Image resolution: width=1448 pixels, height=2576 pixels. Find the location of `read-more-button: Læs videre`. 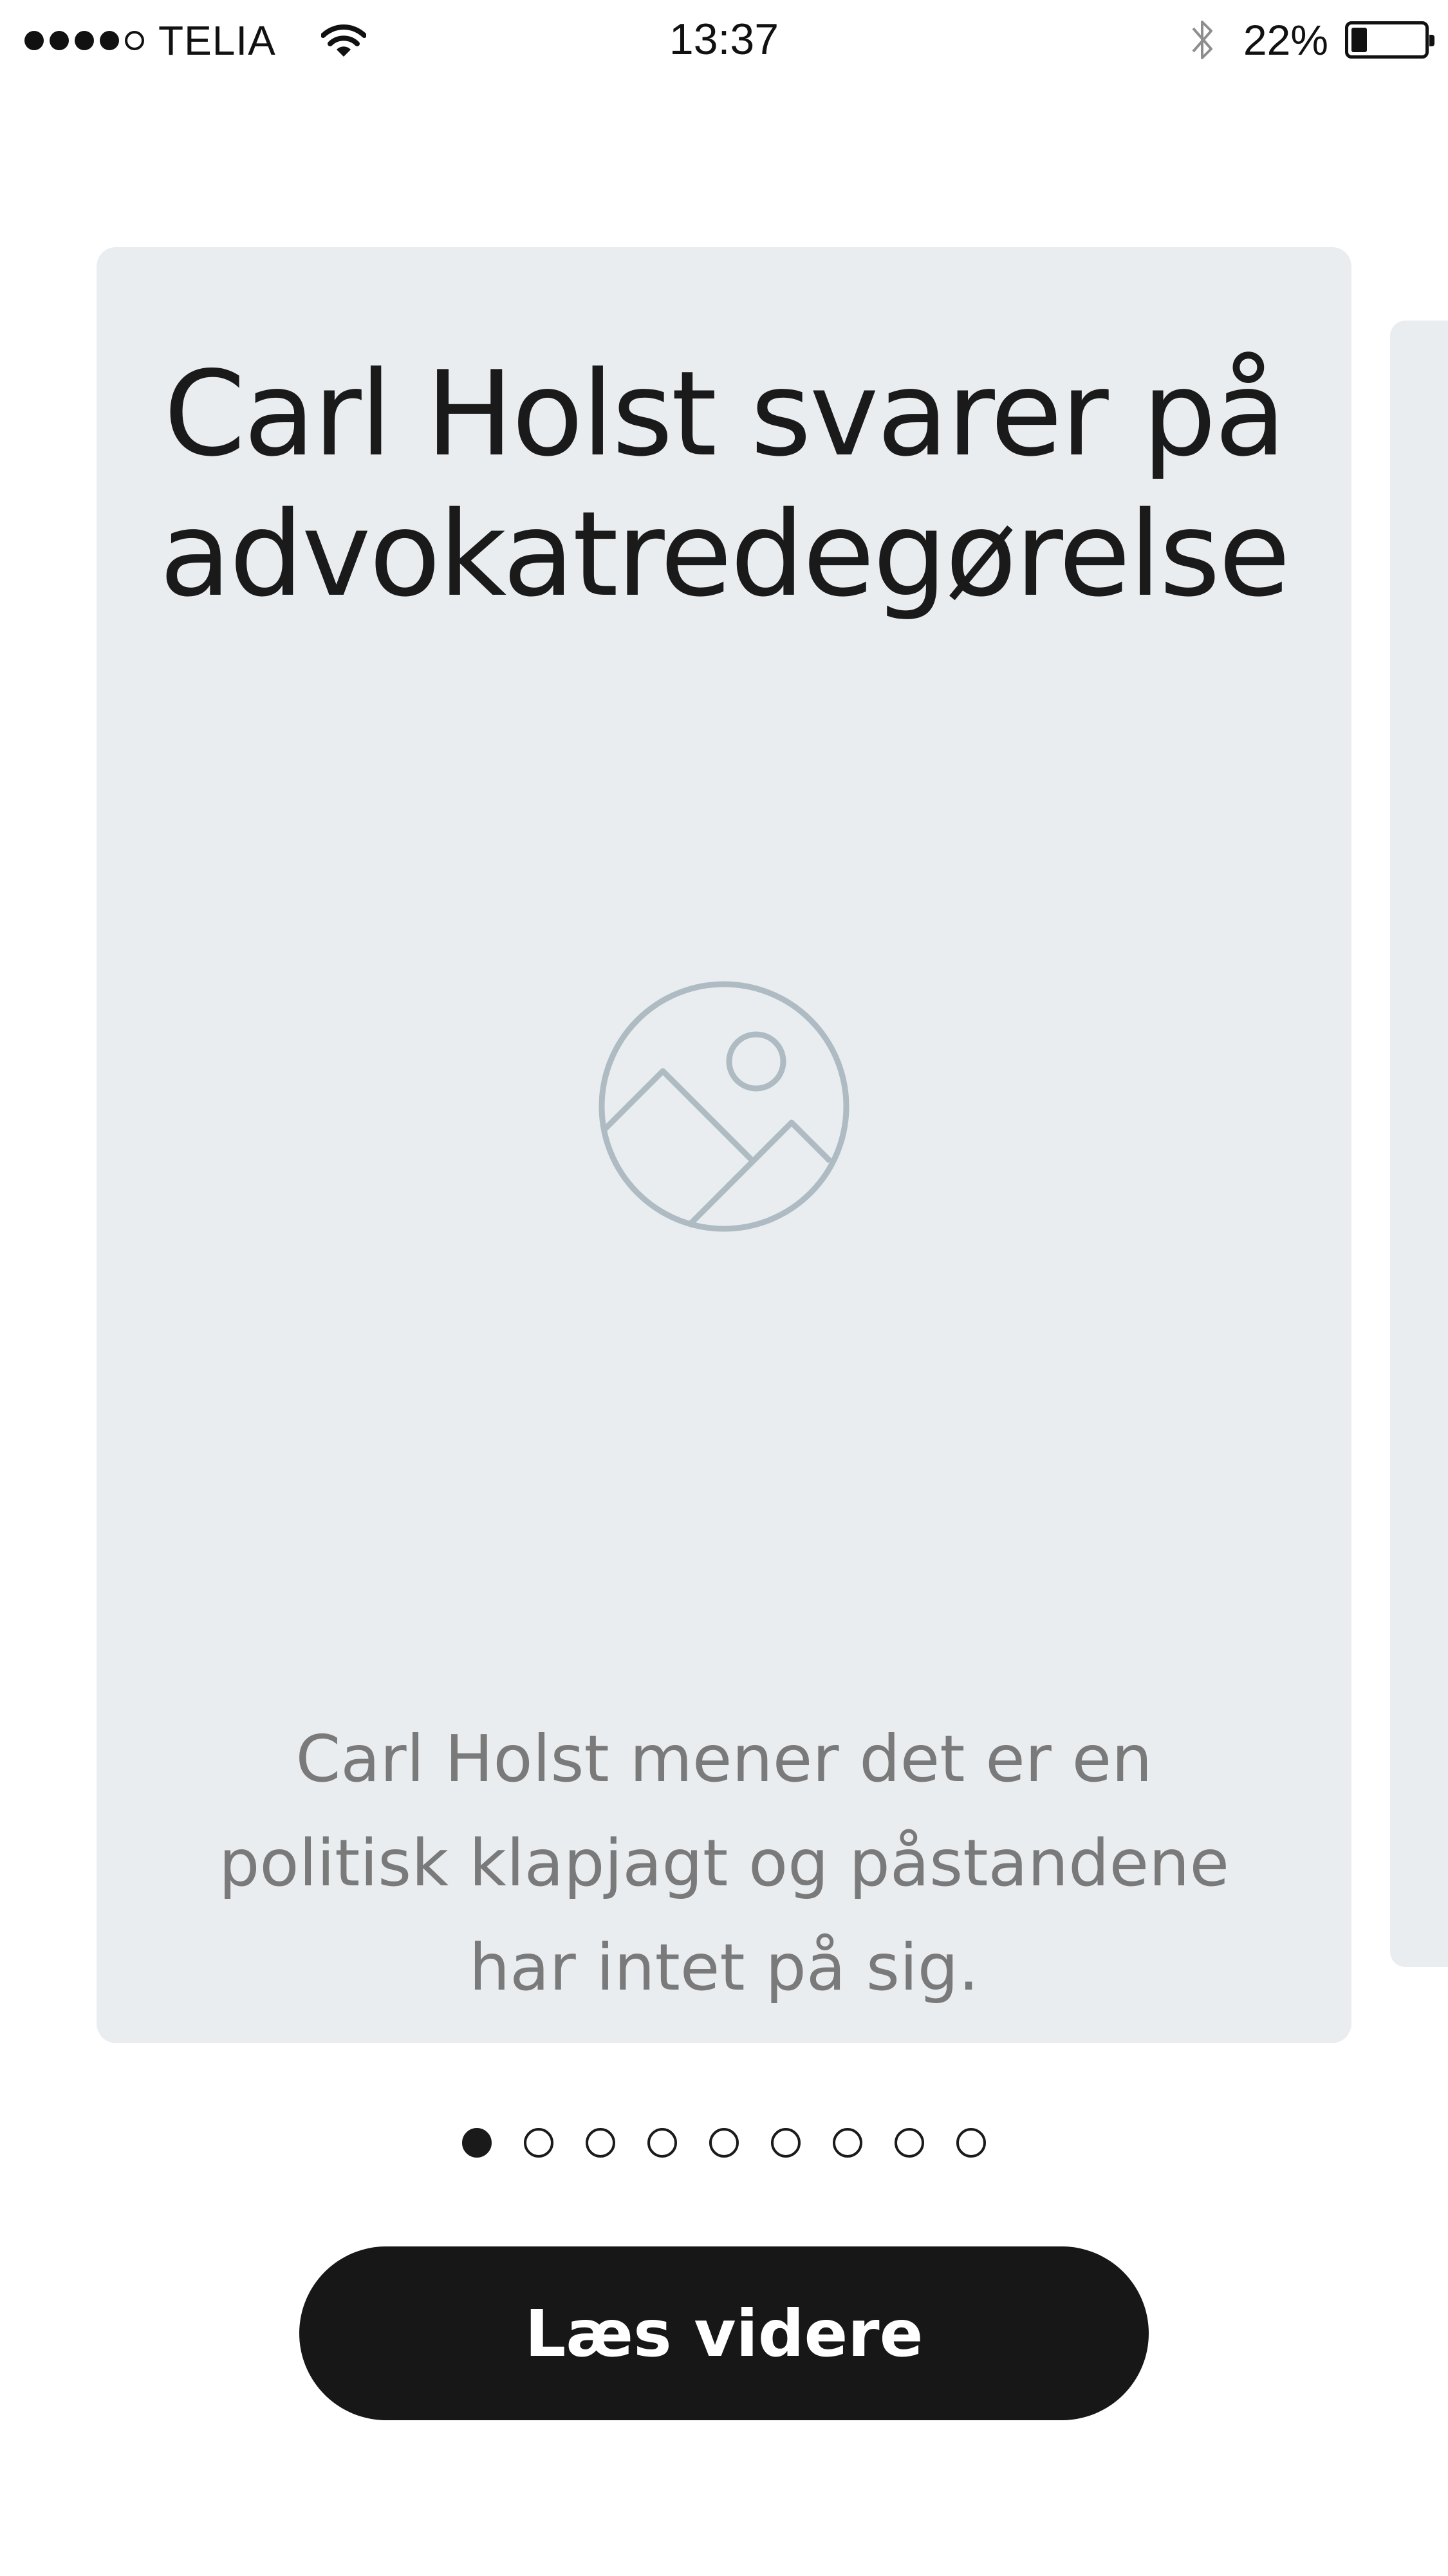

read-more-button: Læs videre is located at coordinates (724, 2333).